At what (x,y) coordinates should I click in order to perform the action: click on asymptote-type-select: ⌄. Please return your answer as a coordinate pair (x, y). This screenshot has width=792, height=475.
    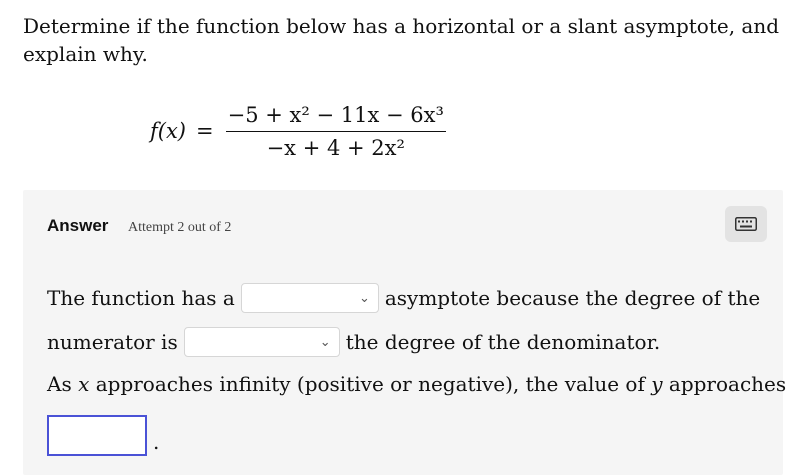
    Looking at the image, I should click on (309, 298).